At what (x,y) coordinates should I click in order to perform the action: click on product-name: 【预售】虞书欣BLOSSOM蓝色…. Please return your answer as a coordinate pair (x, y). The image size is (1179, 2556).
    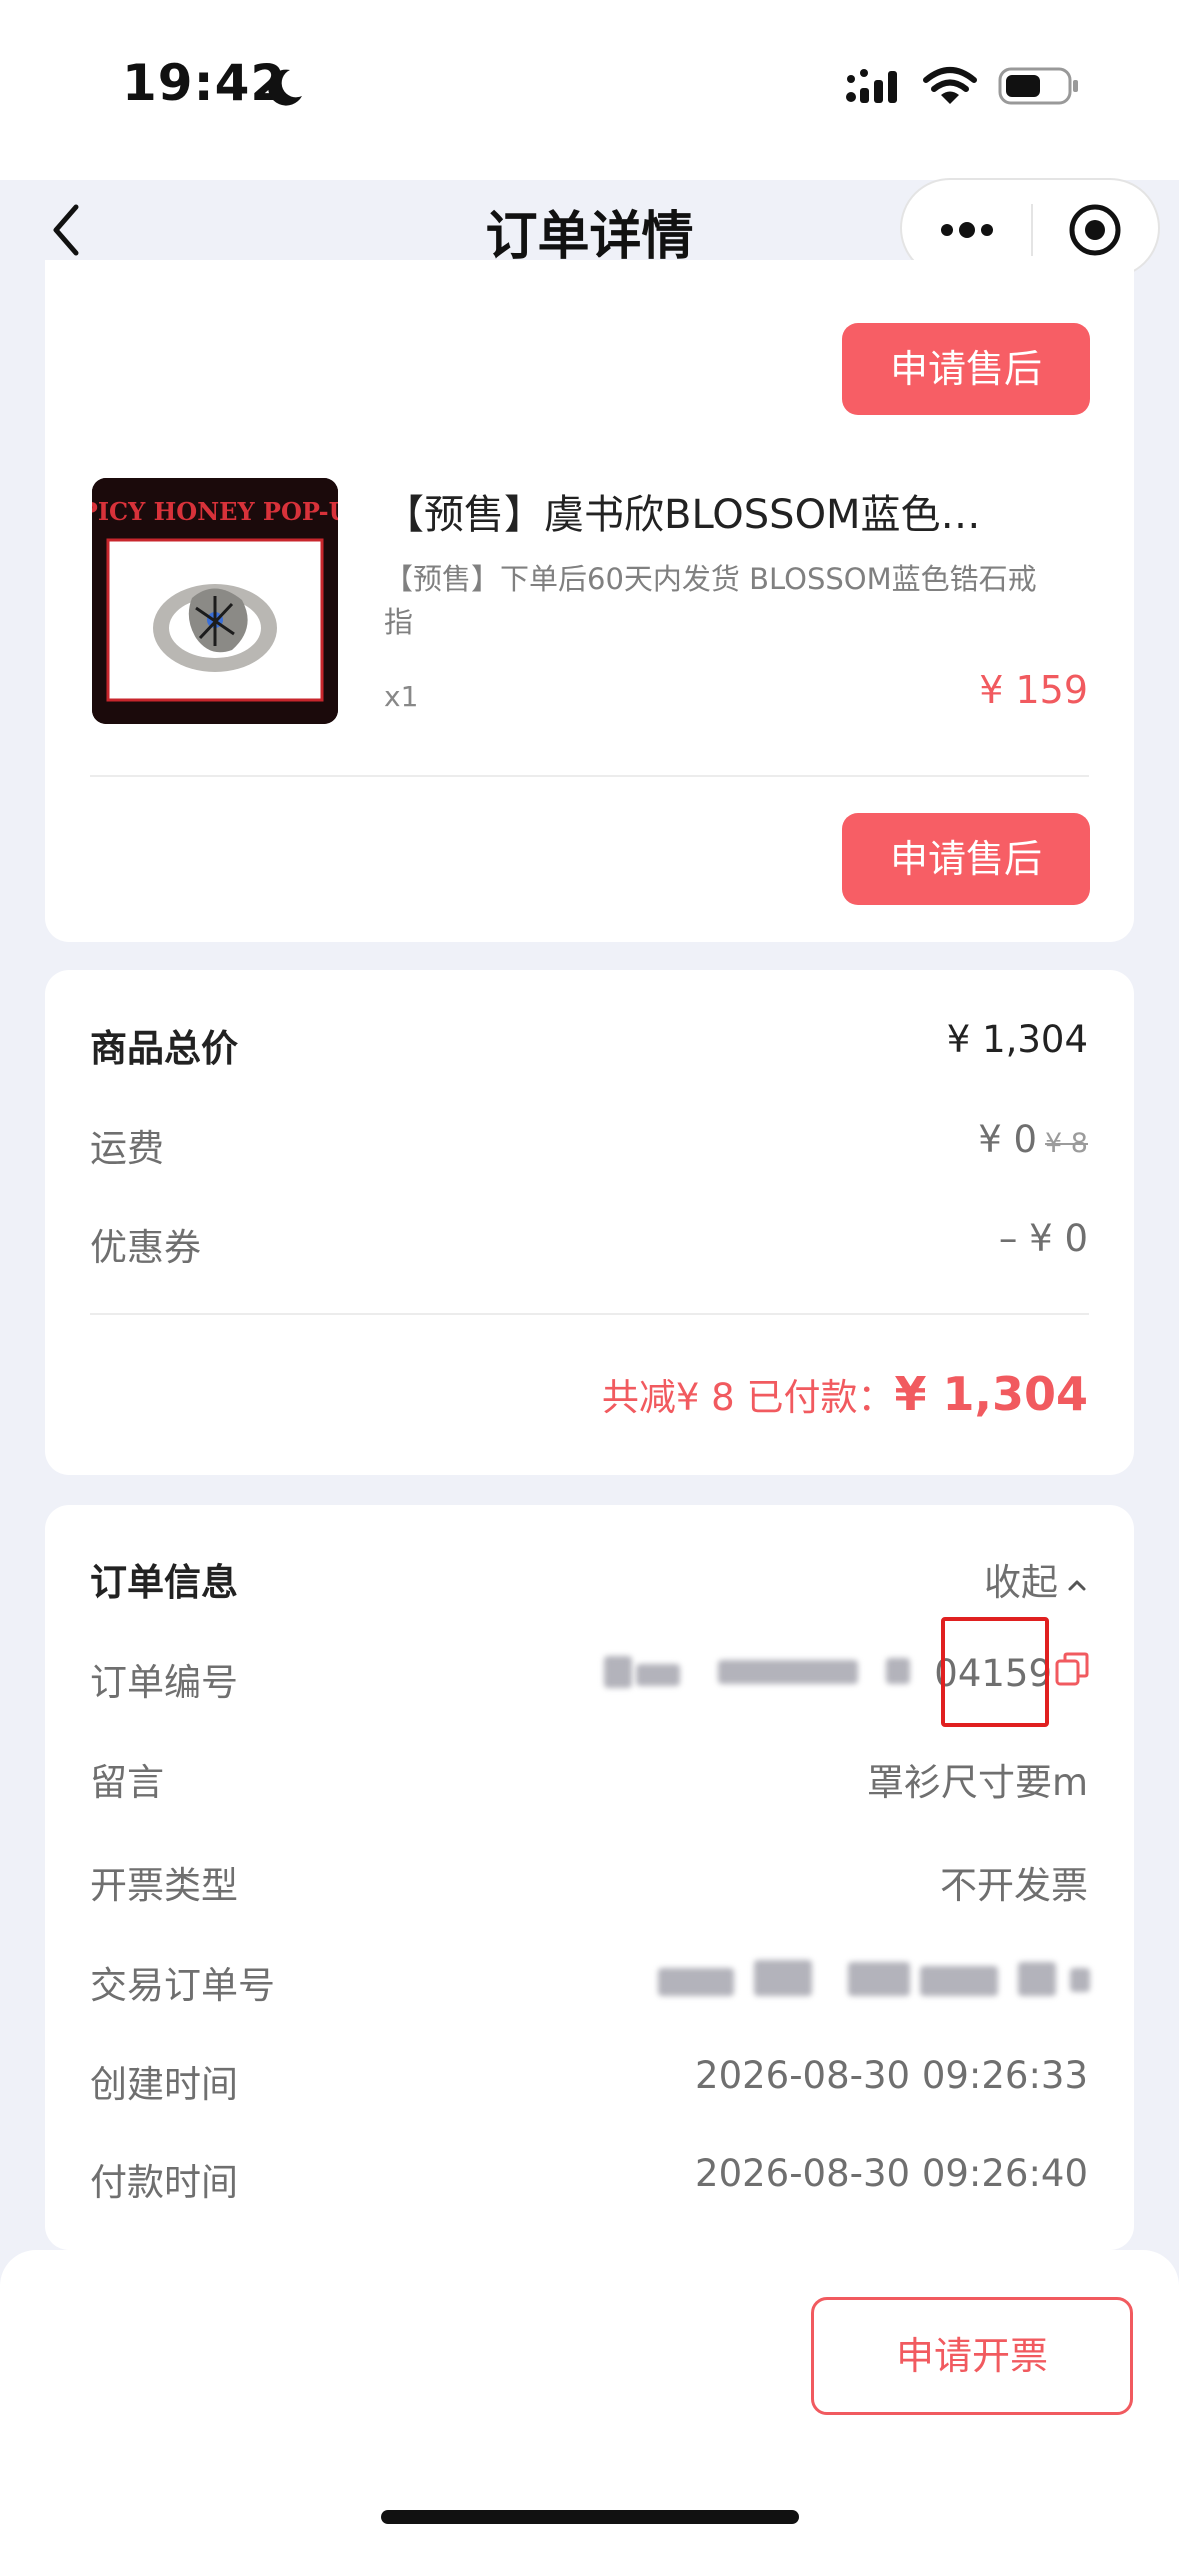
    Looking at the image, I should click on (734, 511).